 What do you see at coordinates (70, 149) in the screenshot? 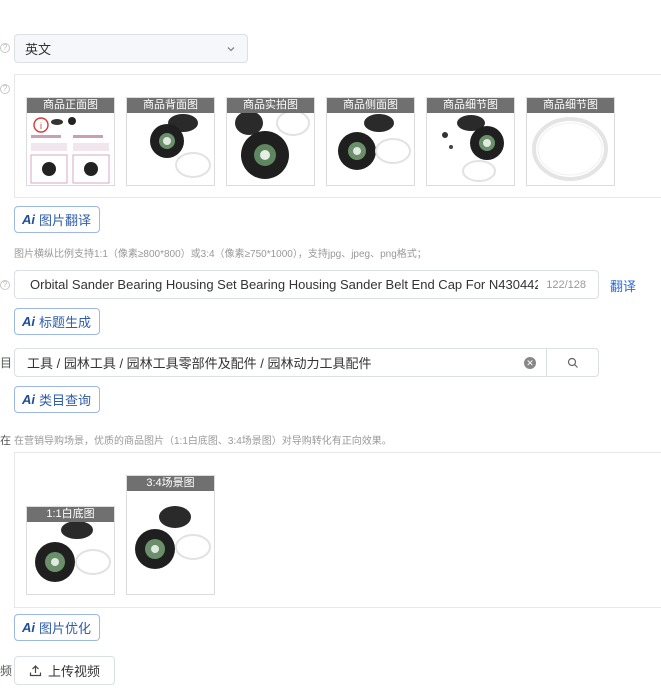
I see `product-image-thumbnail: i` at bounding box center [70, 149].